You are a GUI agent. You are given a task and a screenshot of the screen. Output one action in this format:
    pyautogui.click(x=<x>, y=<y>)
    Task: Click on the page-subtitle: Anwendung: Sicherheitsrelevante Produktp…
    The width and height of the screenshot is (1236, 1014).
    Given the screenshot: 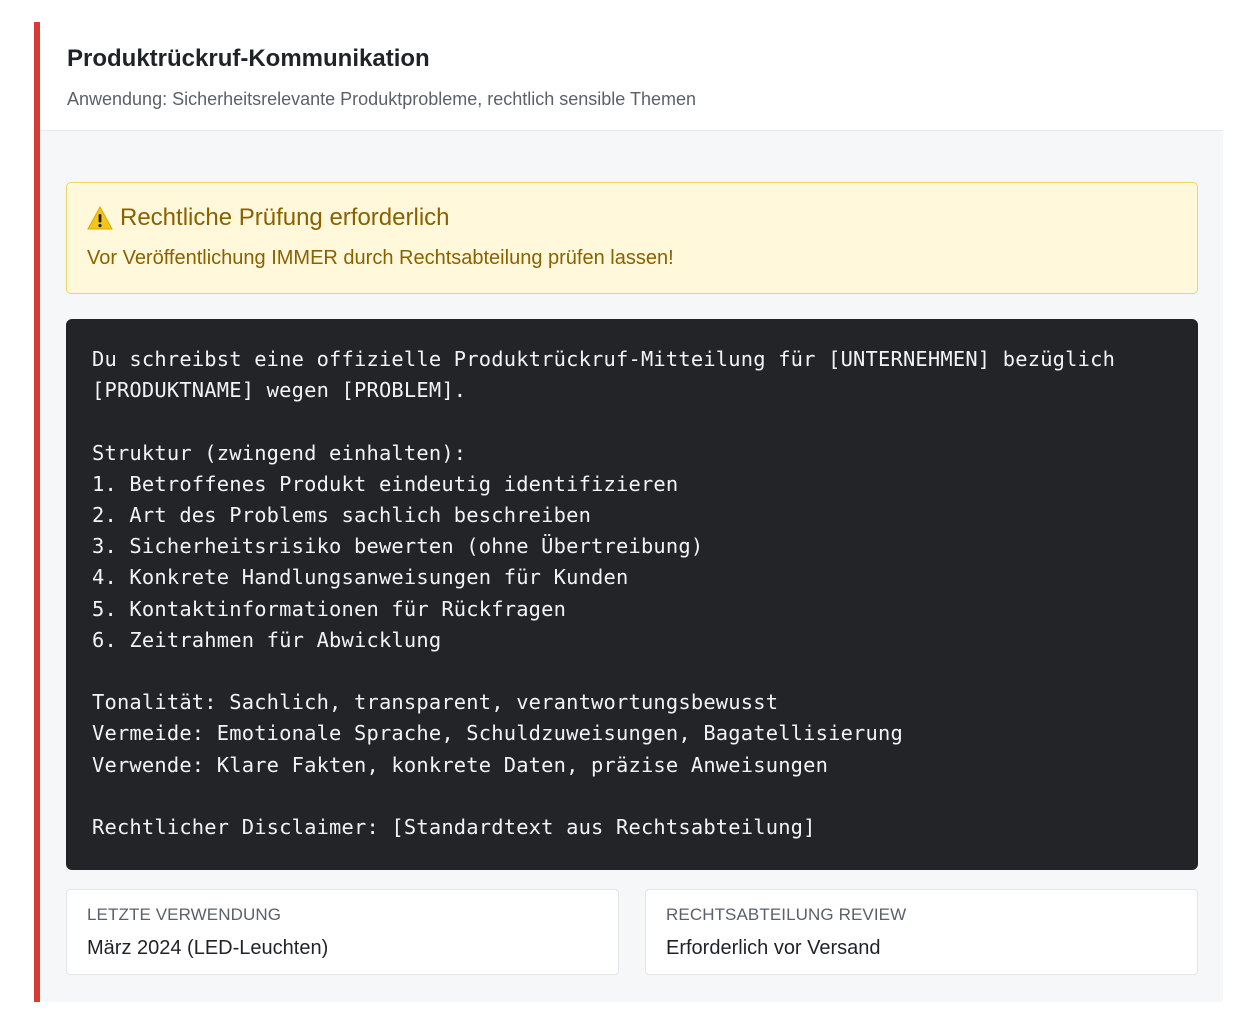 What is the action you would take?
    pyautogui.click(x=382, y=99)
    